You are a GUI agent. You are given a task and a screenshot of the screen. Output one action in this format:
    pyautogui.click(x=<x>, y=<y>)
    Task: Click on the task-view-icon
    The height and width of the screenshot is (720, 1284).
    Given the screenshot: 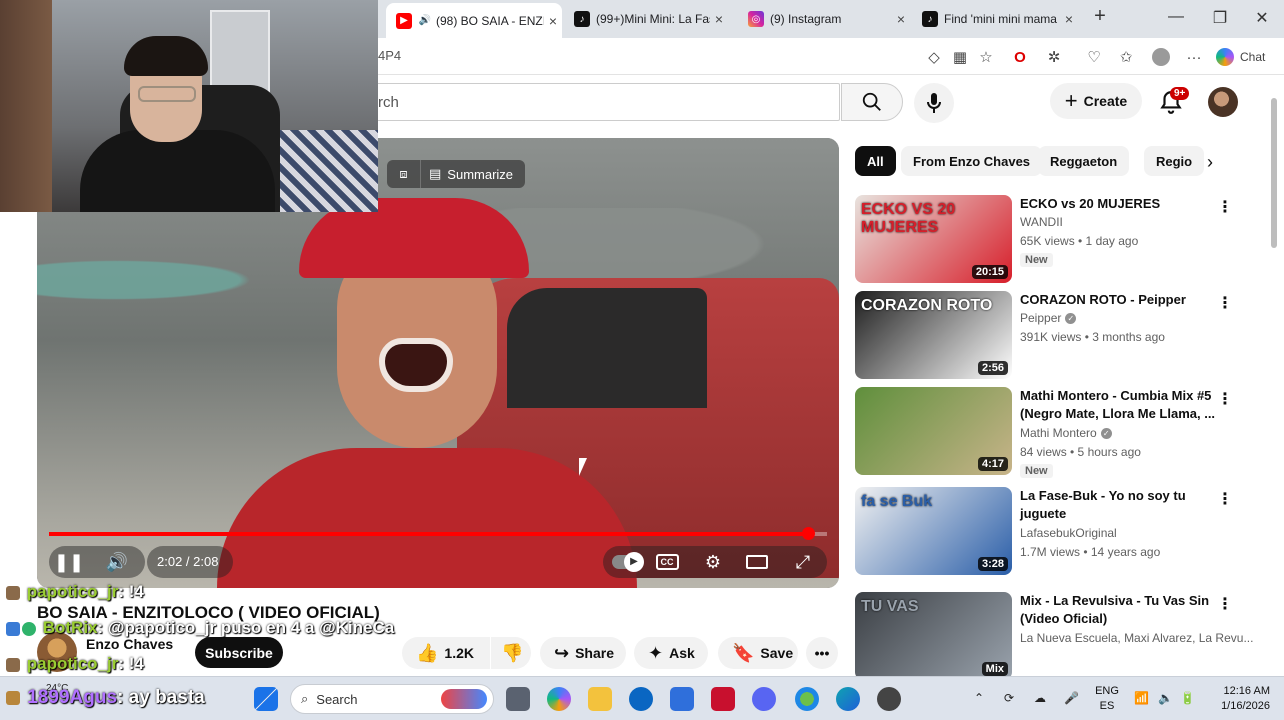 What is the action you would take?
    pyautogui.click(x=518, y=699)
    